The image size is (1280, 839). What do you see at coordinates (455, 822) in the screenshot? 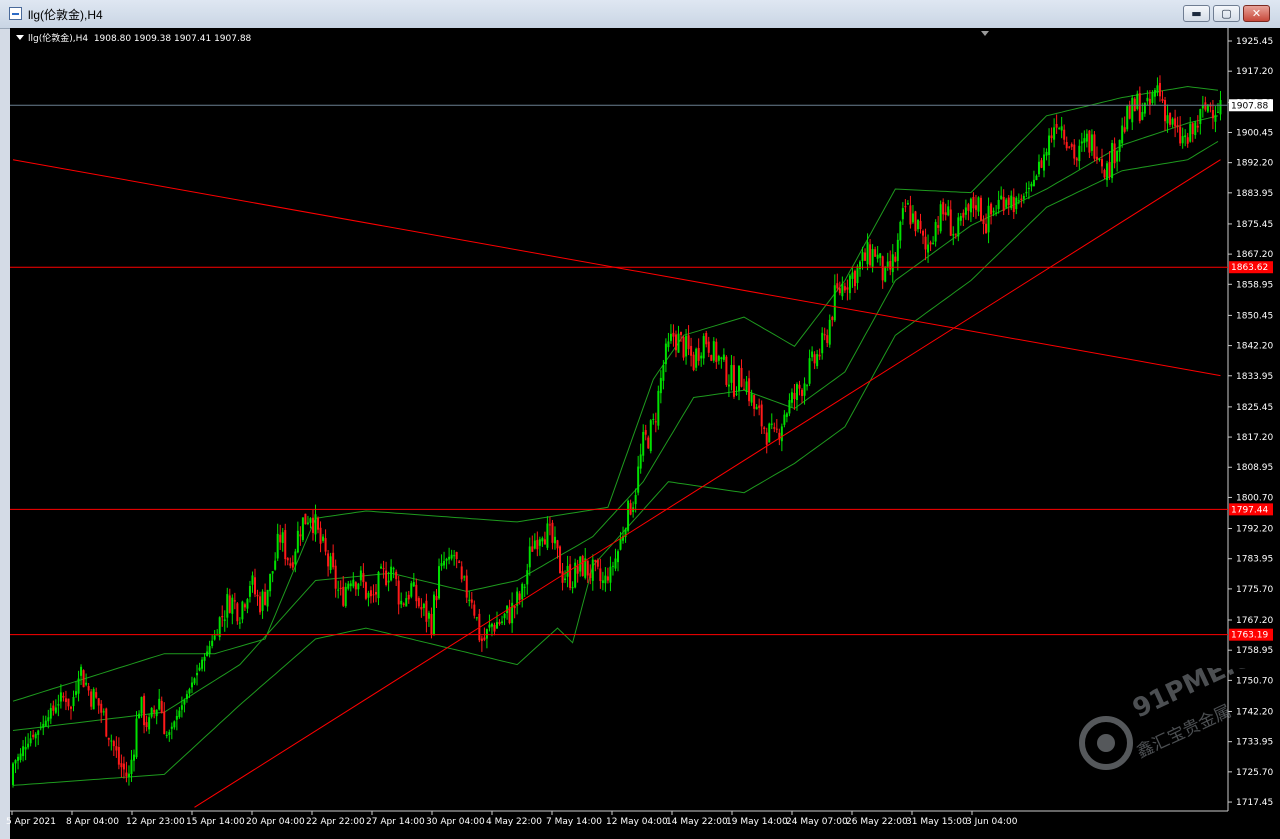
I see `x-tick-label: 30 Apr 04:00` at bounding box center [455, 822].